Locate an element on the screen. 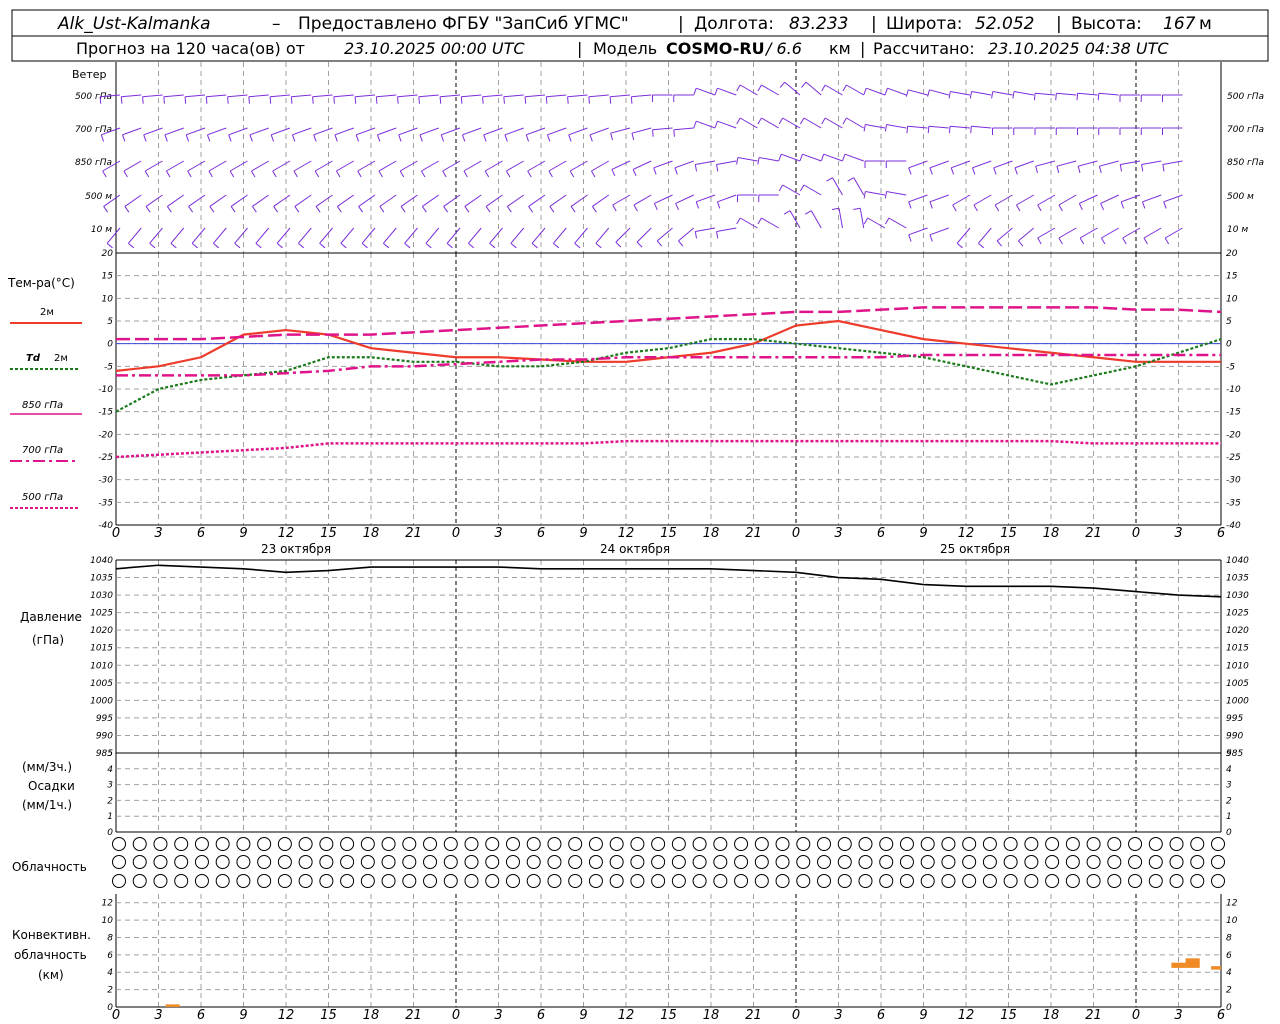 Image resolution: width=1280 pixels, height=1024 pixels. lat-label: Широта: is located at coordinates (924, 24).